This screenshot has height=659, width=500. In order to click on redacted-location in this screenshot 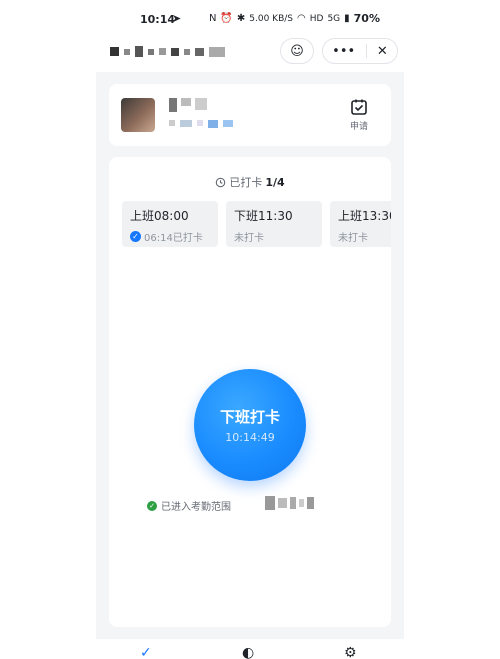, I will do `click(289, 503)`.